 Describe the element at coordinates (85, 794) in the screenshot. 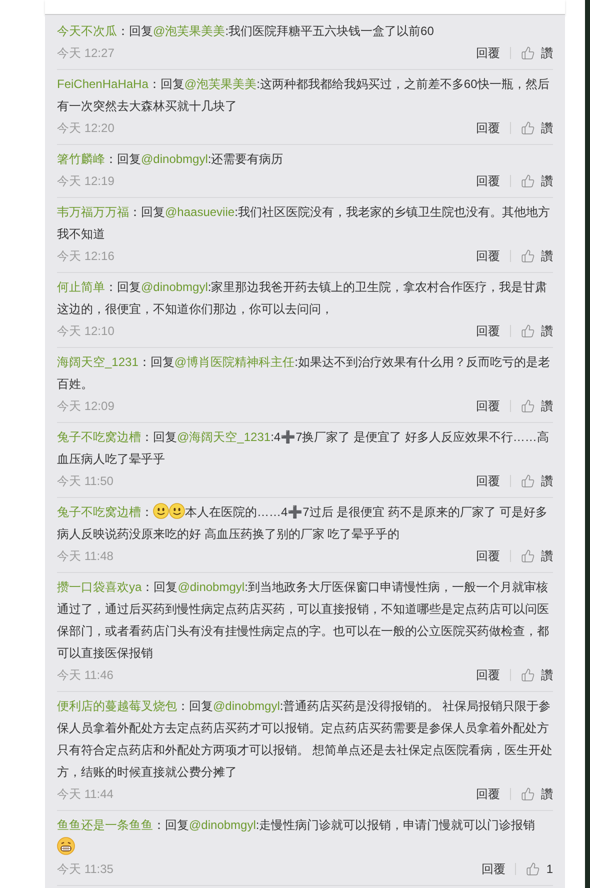

I see `comment-time: 今天 11:44` at that location.